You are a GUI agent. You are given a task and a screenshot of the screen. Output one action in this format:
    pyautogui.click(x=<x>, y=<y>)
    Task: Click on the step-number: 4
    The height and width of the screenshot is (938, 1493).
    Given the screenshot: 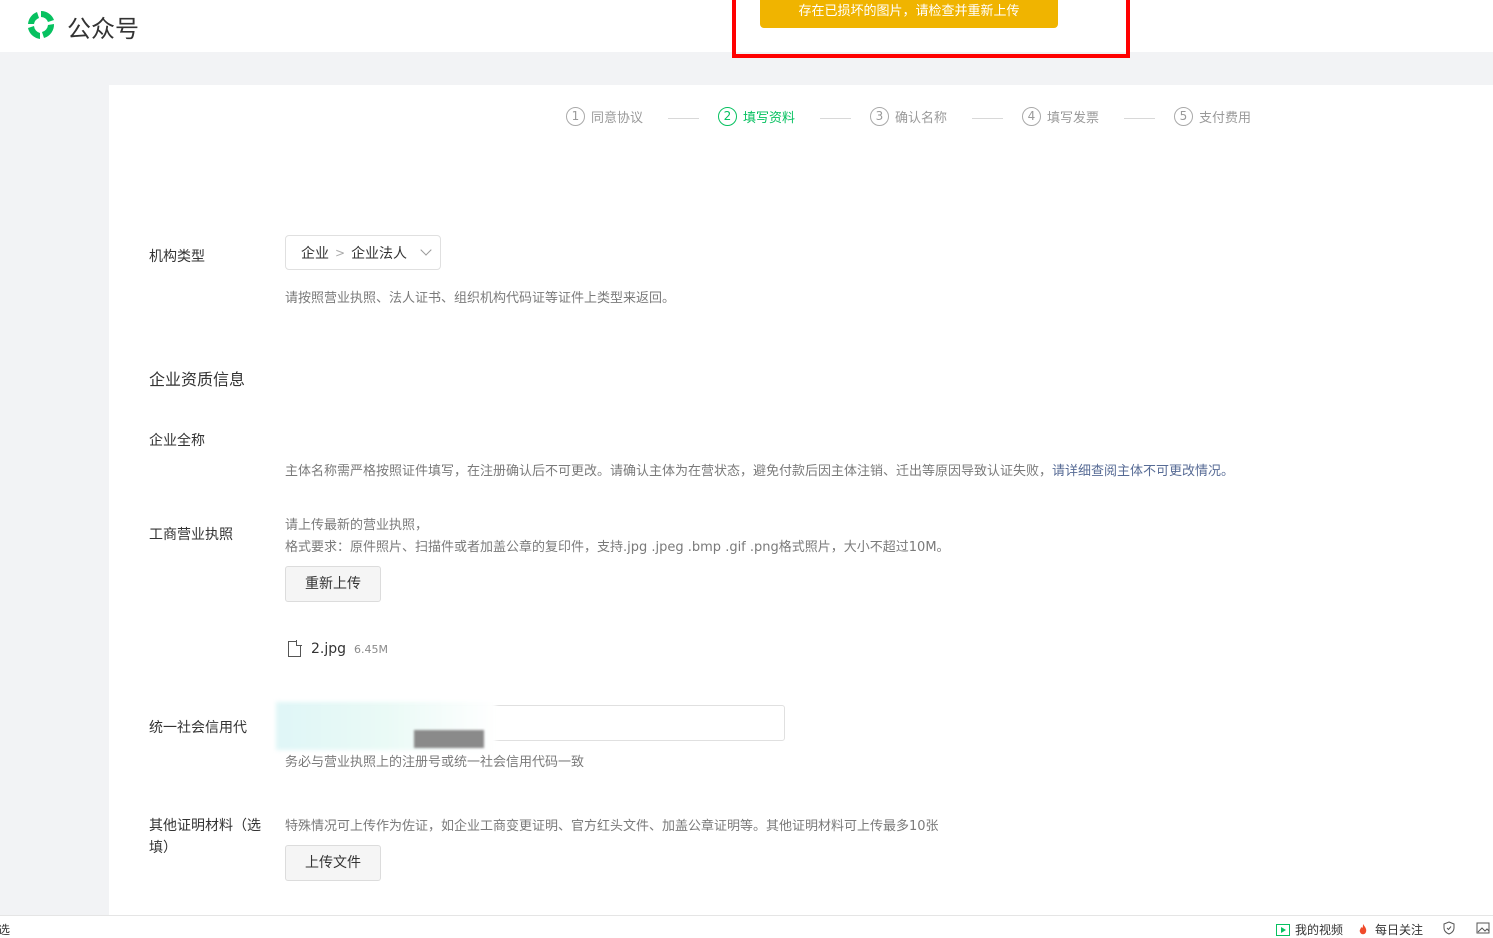 What is the action you would take?
    pyautogui.click(x=1031, y=116)
    